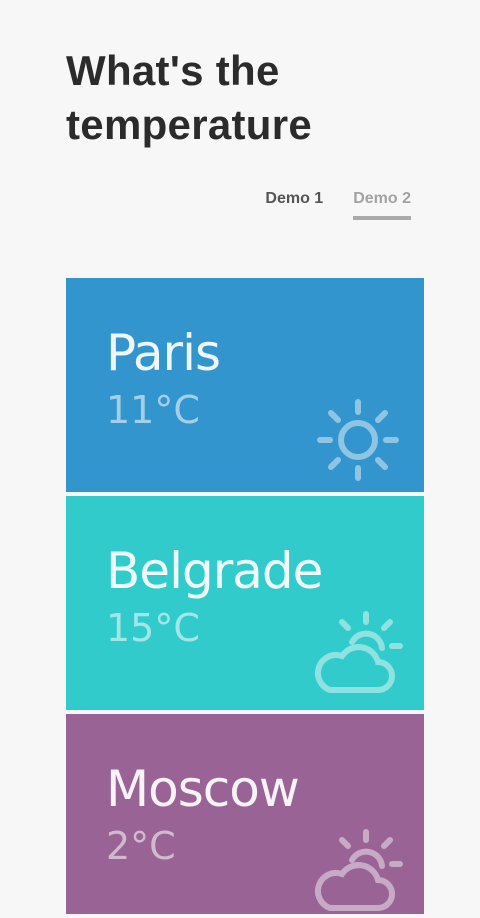 The width and height of the screenshot is (480, 918). Describe the element at coordinates (294, 205) in the screenshot. I see `tab-demo-1: Demo 1` at that location.